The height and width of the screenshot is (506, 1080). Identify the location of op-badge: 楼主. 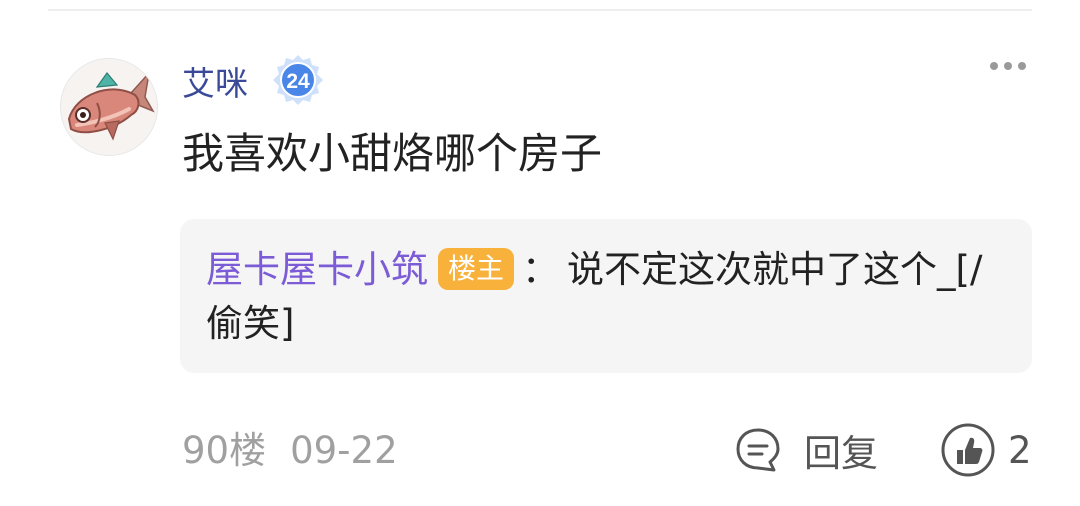
(476, 269).